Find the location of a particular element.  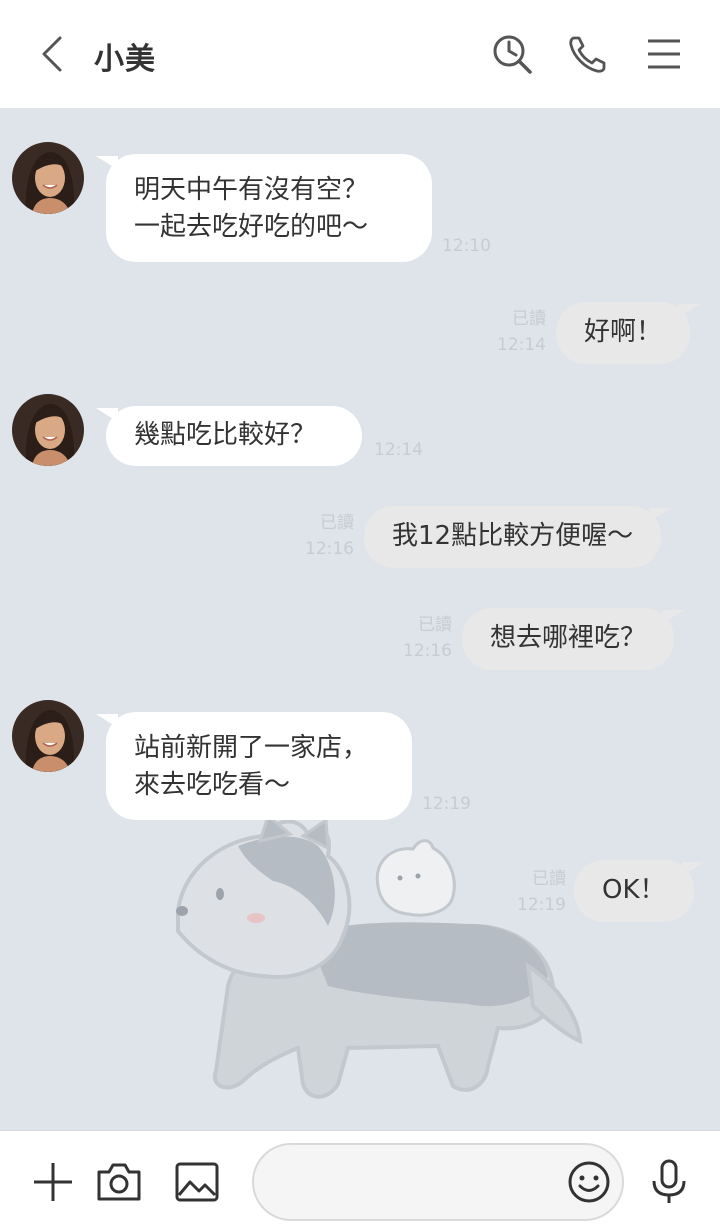

outgoing-message-bubble: OK！ is located at coordinates (638, 891).